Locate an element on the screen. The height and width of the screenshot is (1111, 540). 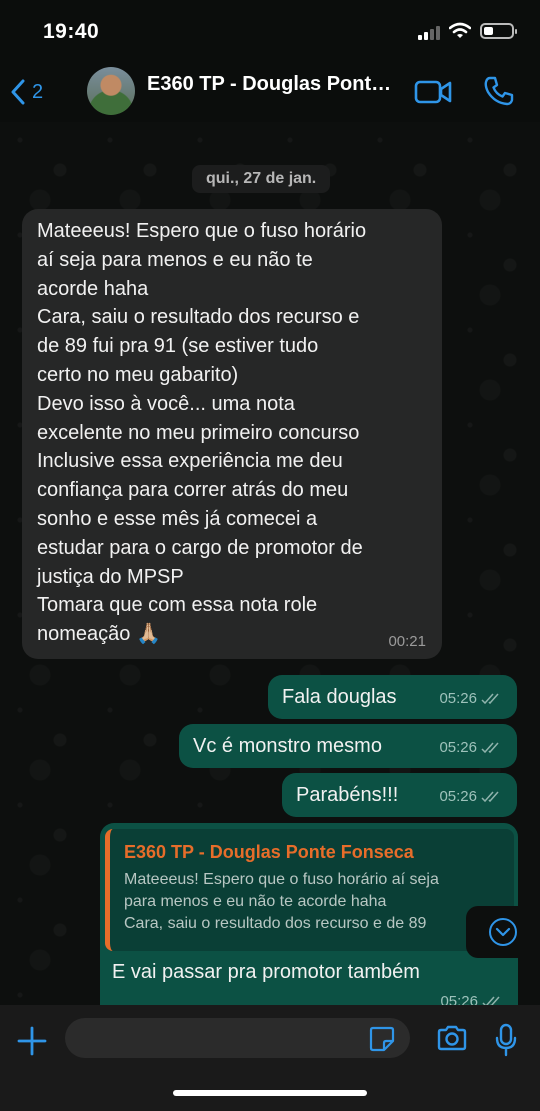
contact-avatar is located at coordinates (111, 91).